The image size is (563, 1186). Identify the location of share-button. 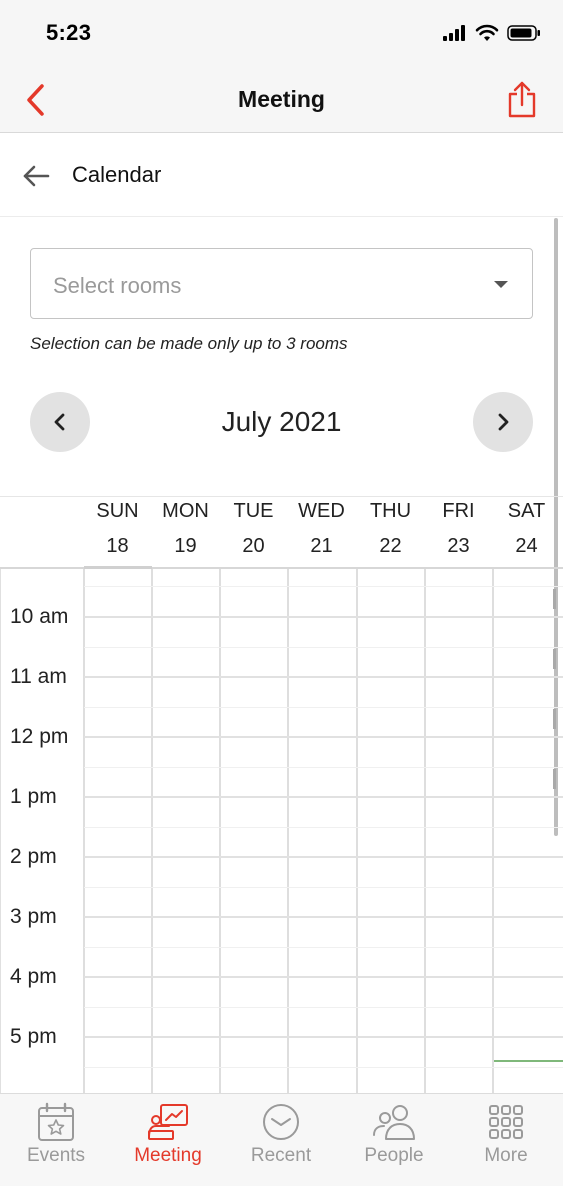
(522, 100).